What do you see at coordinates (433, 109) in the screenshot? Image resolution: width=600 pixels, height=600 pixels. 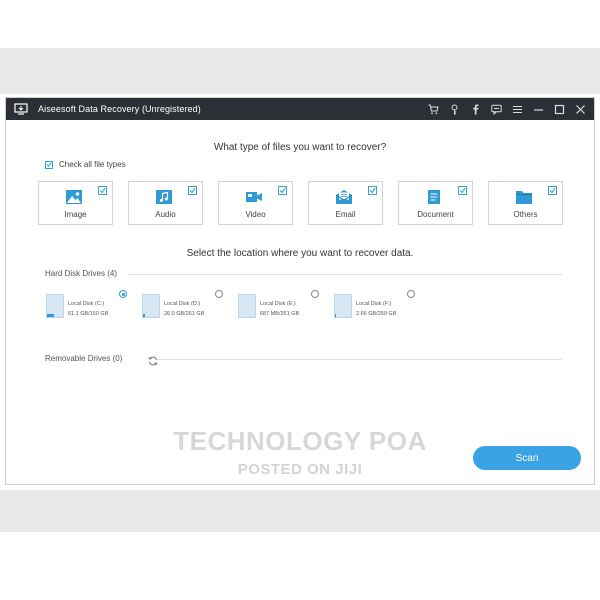 I see `cart-icon` at bounding box center [433, 109].